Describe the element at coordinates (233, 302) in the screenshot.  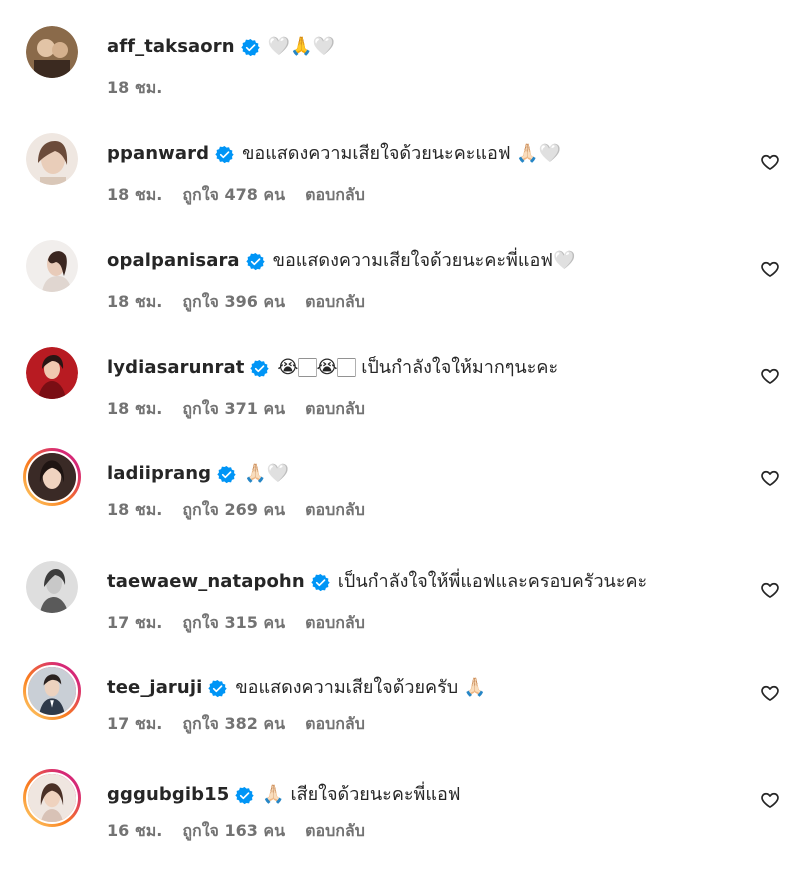
I see `like-count: ถูกใจ 396 คน` at that location.